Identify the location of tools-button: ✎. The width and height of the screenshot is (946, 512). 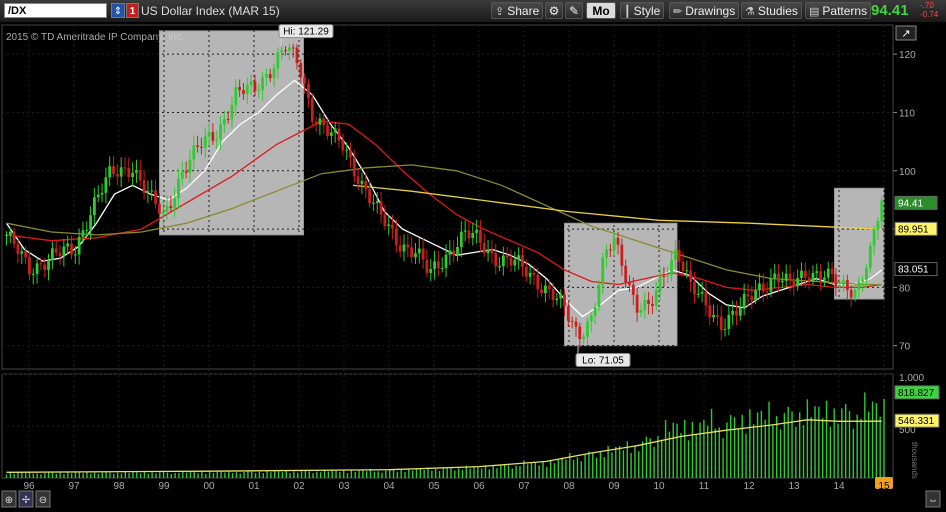
(574, 10).